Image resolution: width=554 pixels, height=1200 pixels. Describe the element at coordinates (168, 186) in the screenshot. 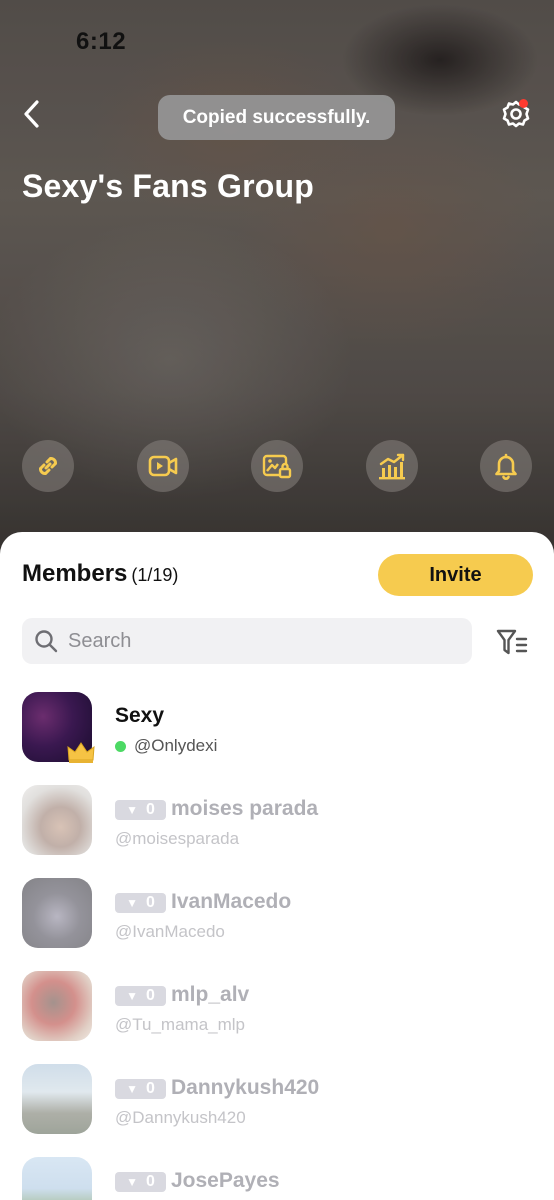

I see `group-title: Sexy's Fans Group` at that location.